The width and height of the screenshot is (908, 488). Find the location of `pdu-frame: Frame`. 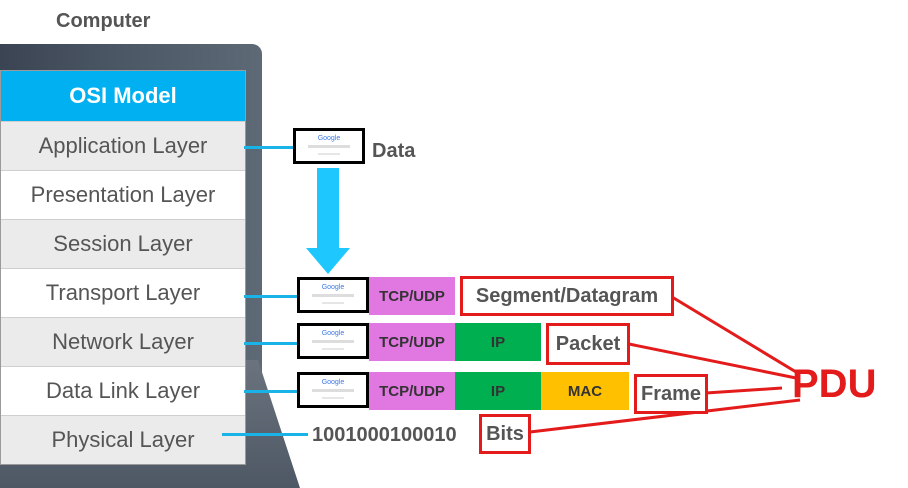

pdu-frame: Frame is located at coordinates (671, 394).